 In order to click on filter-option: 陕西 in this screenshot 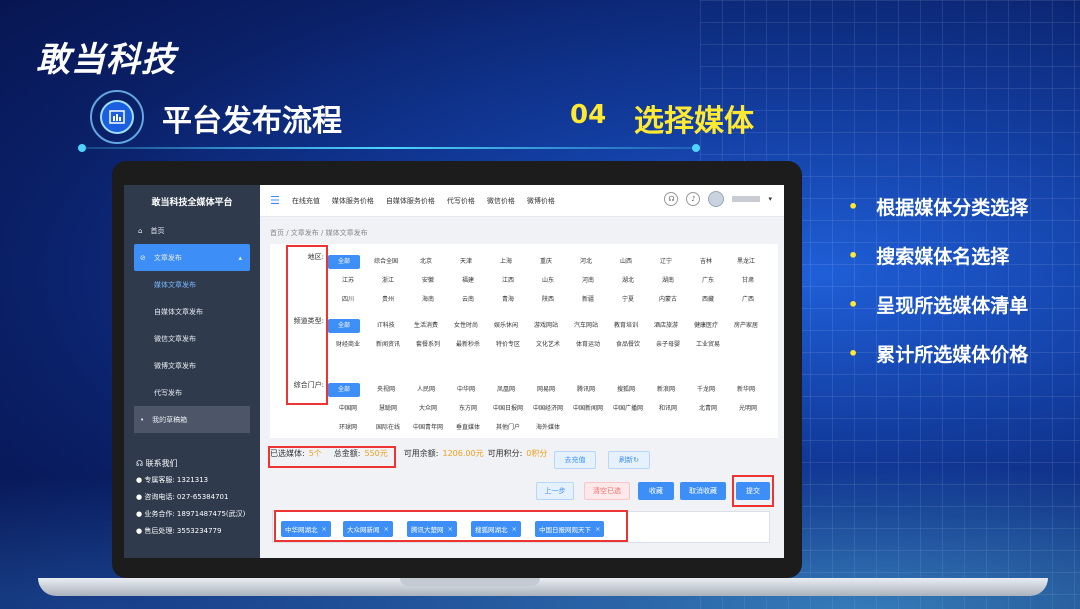, I will do `click(548, 299)`.